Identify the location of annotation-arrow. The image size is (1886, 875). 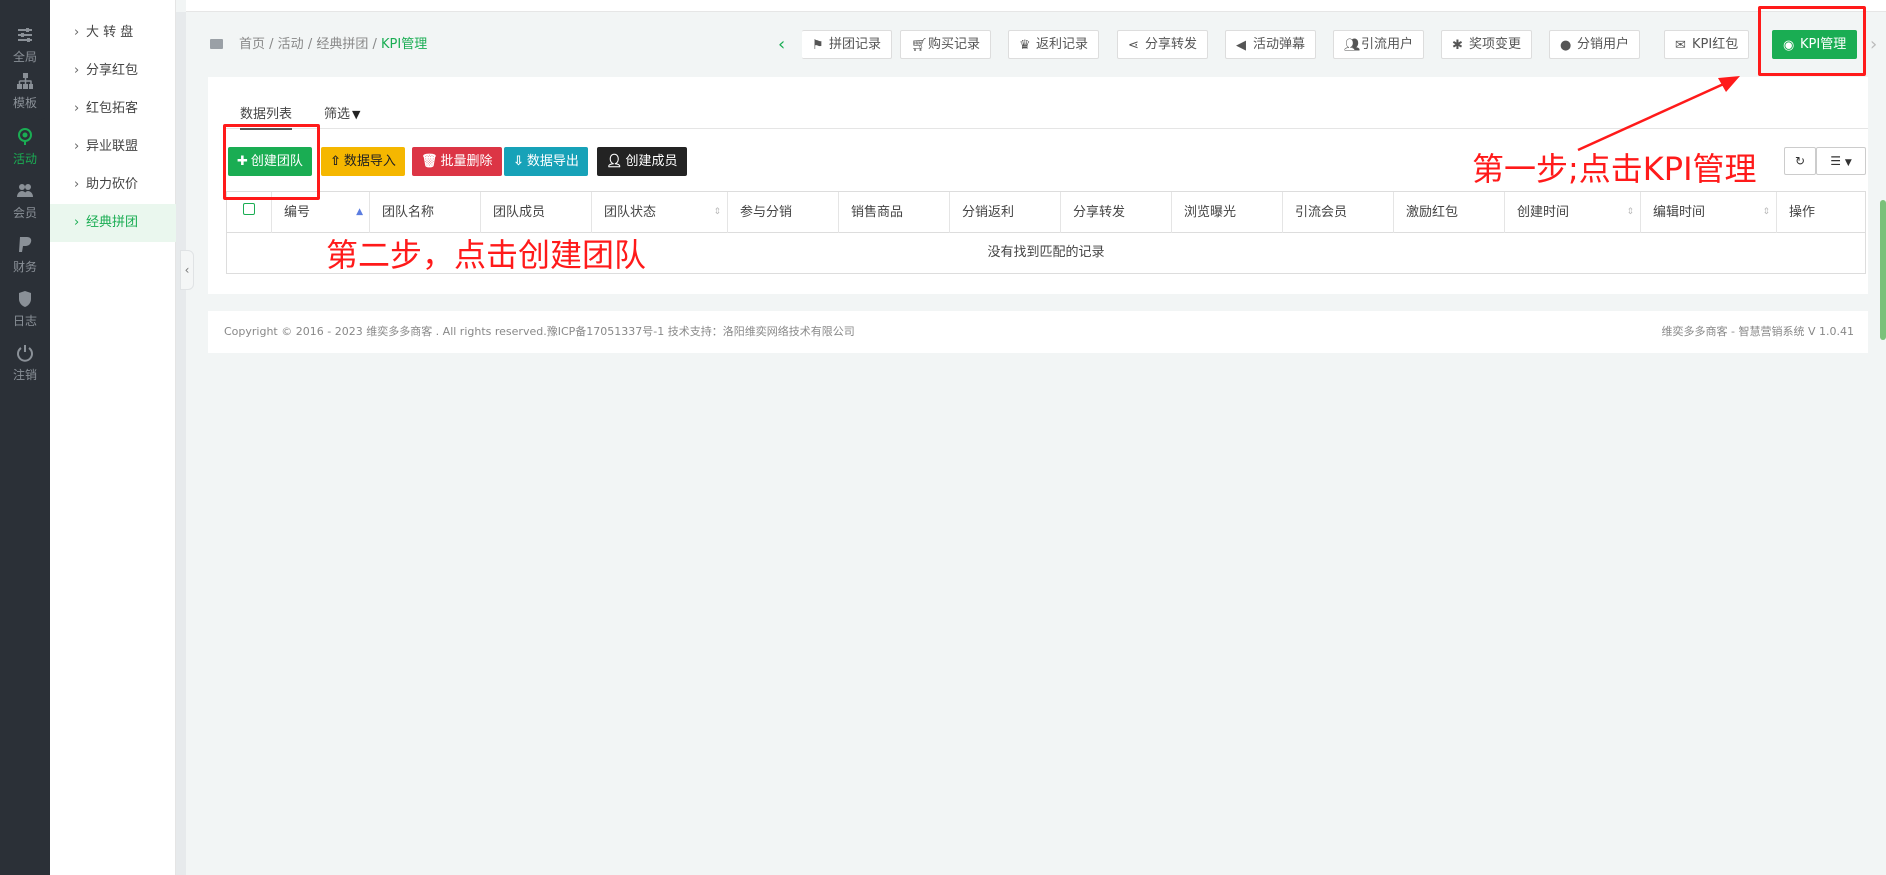
(1658, 114).